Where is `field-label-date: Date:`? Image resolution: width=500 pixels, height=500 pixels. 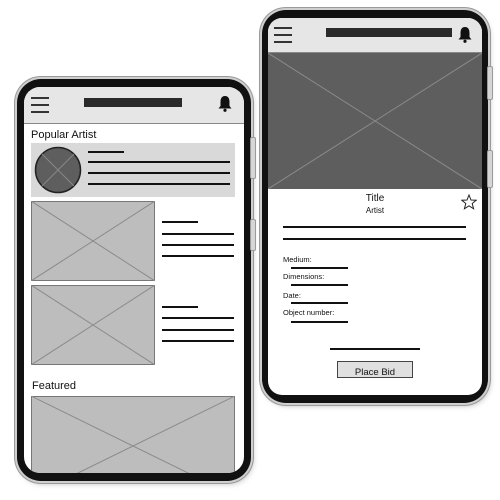 field-label-date: Date: is located at coordinates (292, 295).